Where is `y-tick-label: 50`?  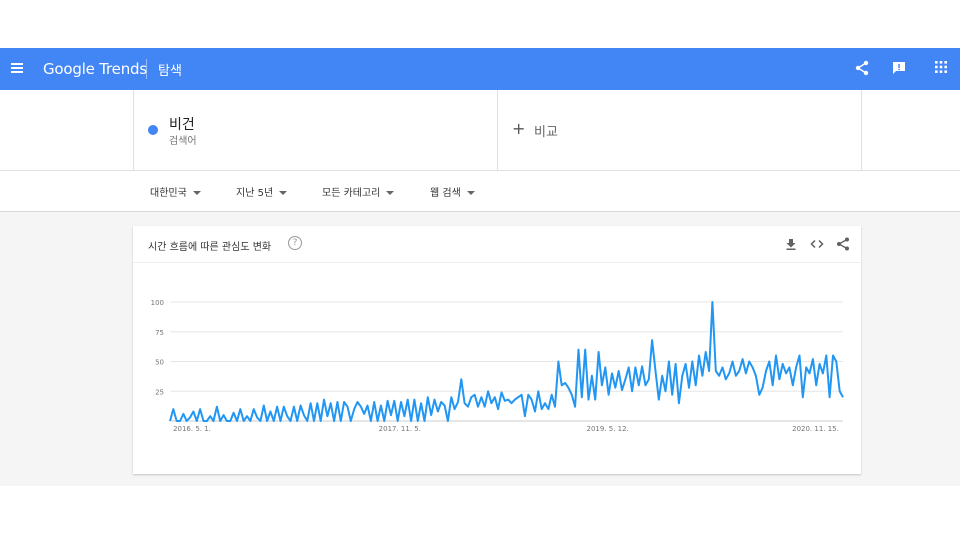
y-tick-label: 50 is located at coordinates (159, 363).